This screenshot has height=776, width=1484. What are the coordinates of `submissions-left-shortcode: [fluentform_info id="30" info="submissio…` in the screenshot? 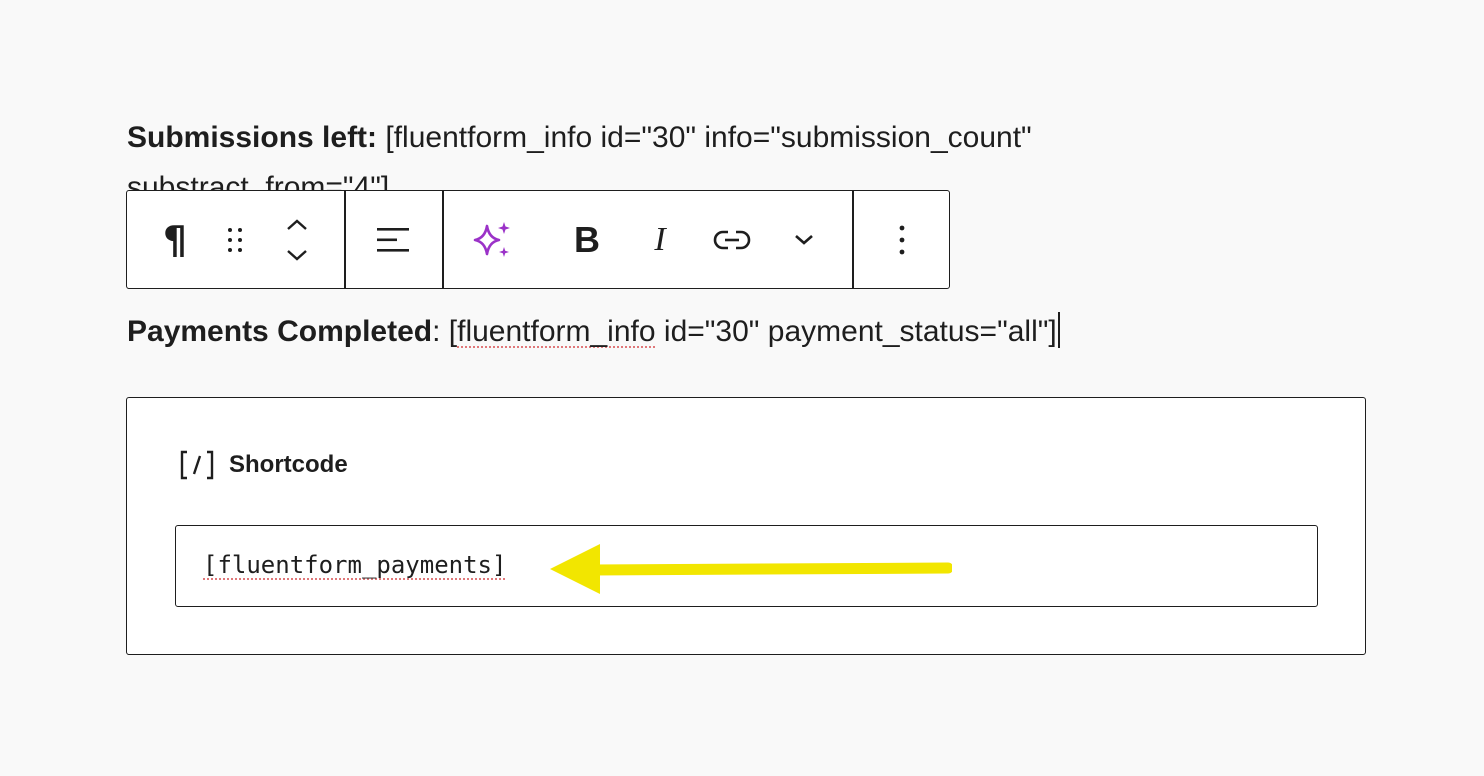 It's located at (704, 137).